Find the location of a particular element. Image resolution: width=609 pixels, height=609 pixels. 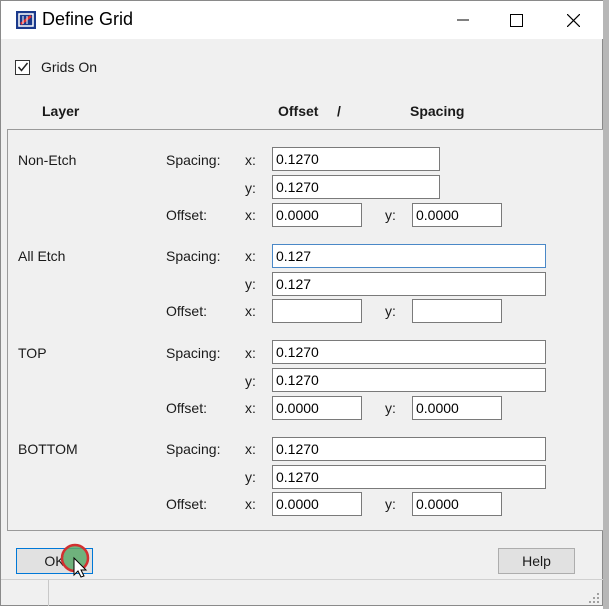

bottom-offset-x-input: 0.0000 is located at coordinates (317, 504).